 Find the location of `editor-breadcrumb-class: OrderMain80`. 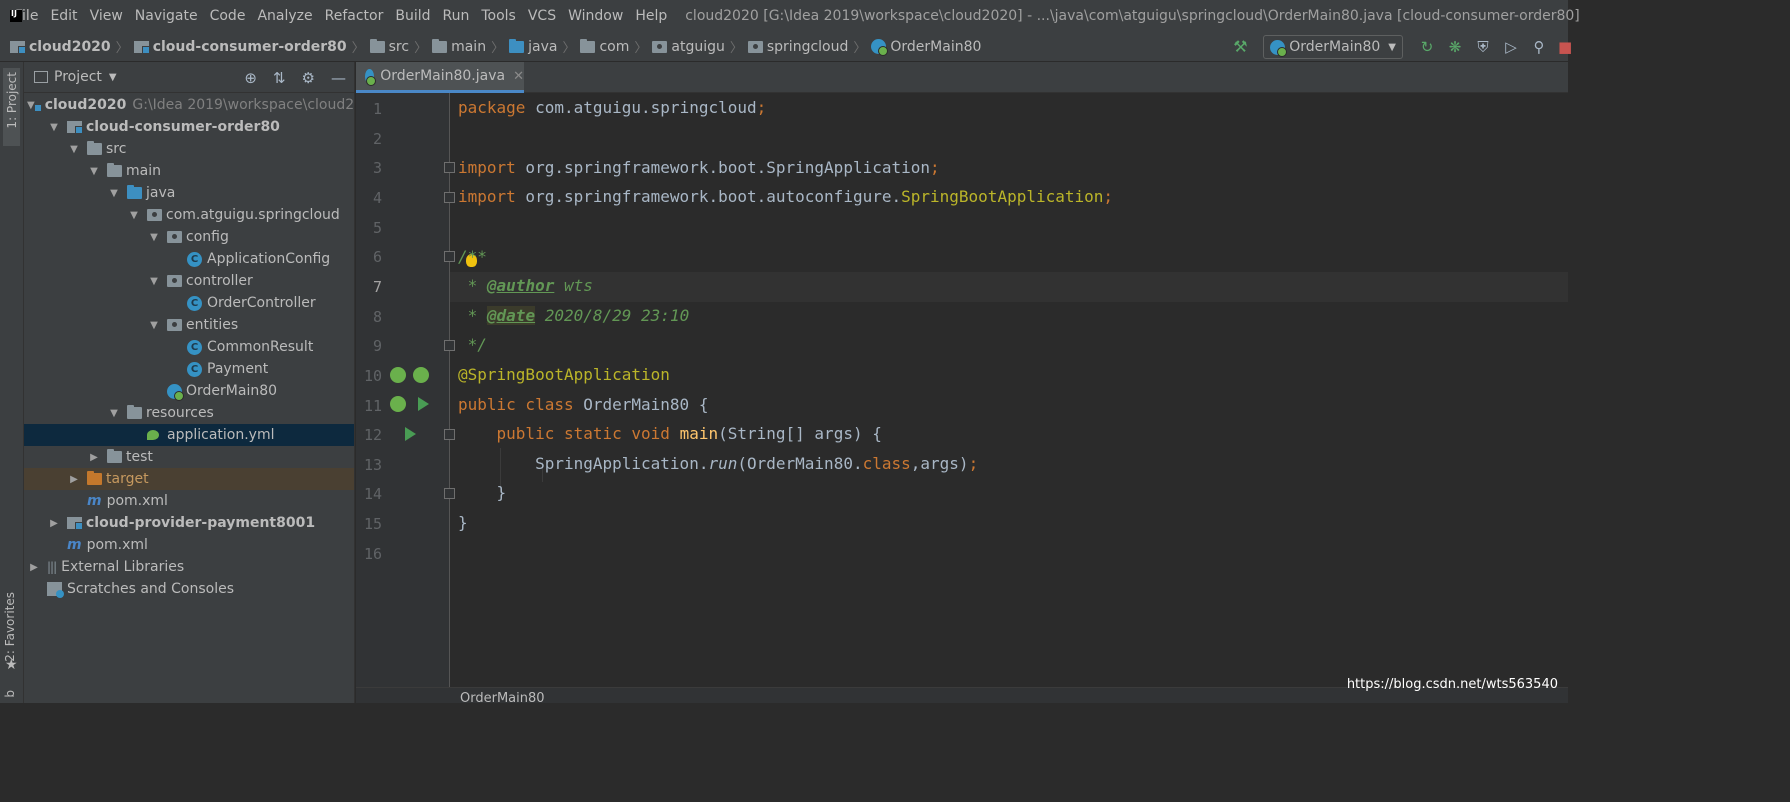

editor-breadcrumb-class: OrderMain80 is located at coordinates (502, 698).